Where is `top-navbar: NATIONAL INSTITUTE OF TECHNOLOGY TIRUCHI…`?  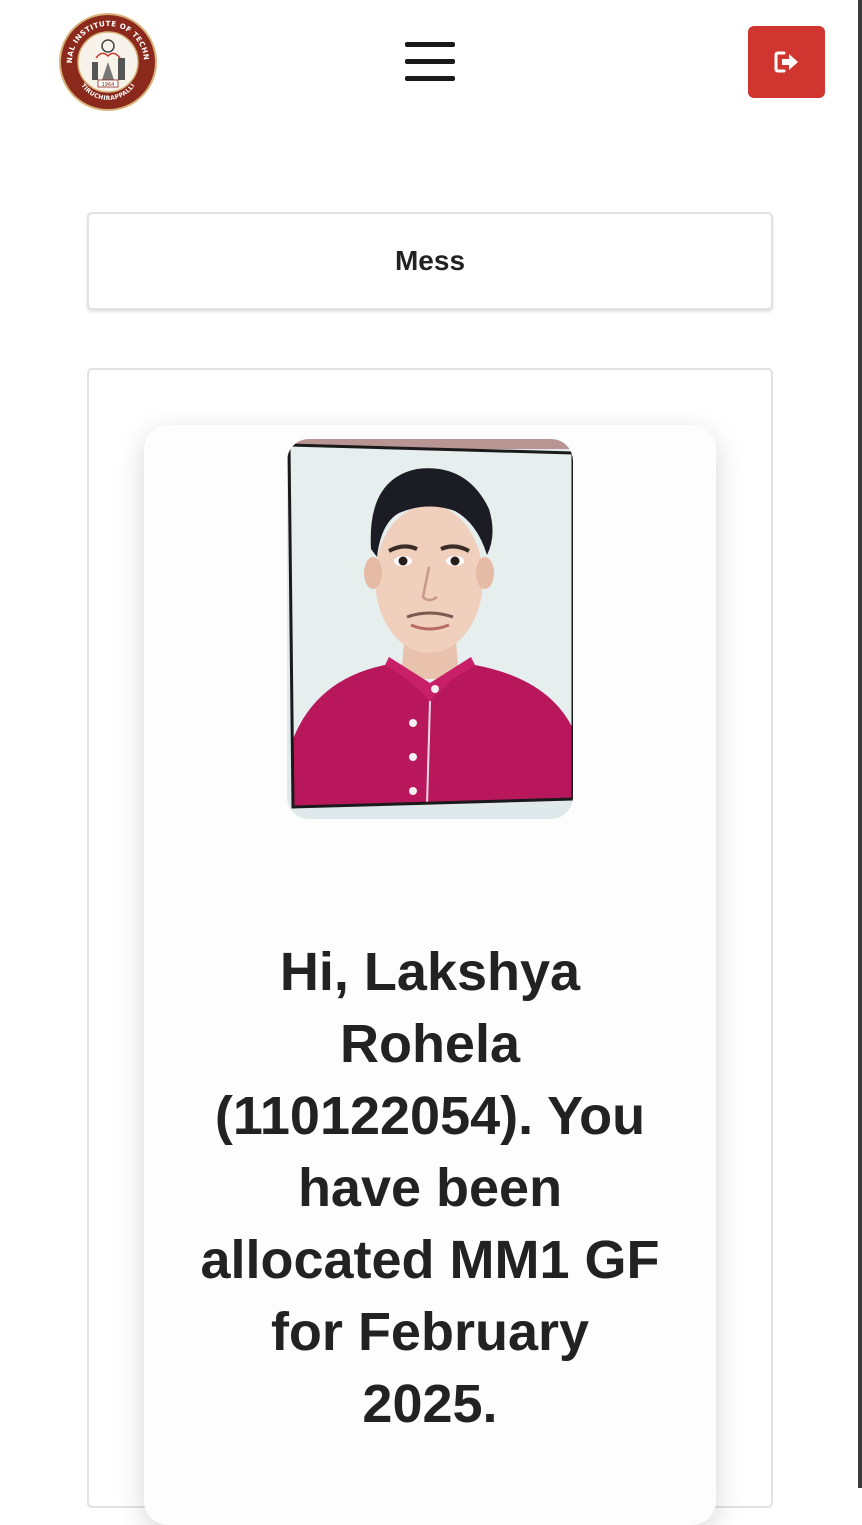
top-navbar: NATIONAL INSTITUTE OF TECHNOLOGY TIRUCHI… is located at coordinates (431, 62).